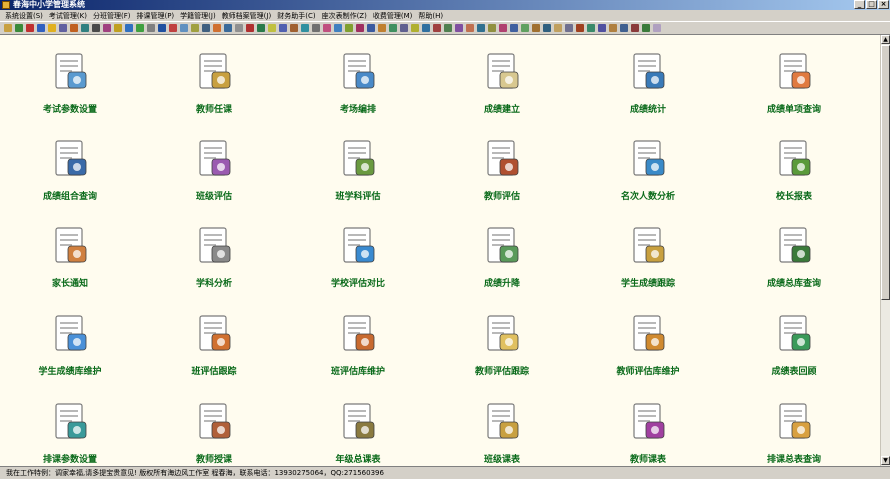  I want to click on maximize-button: □, so click(871, 4).